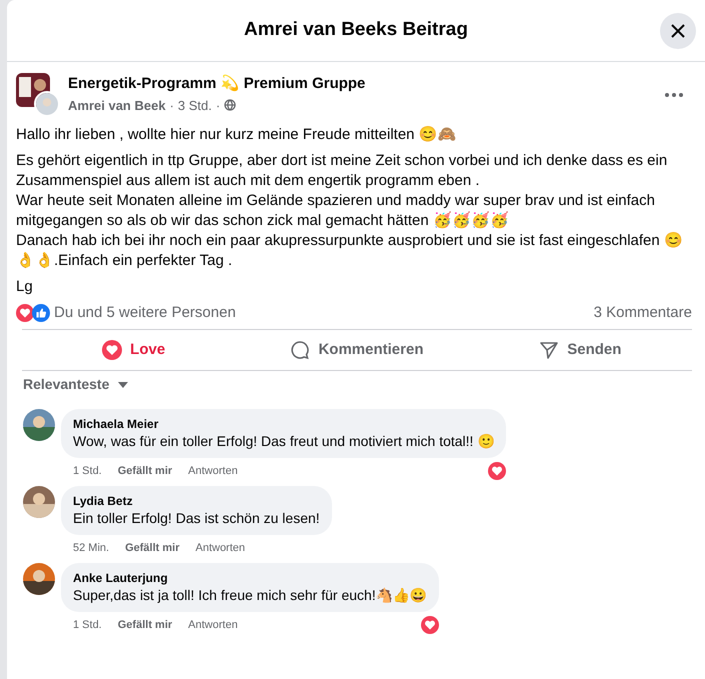  I want to click on comment-text: Ein toller Erfolg! Das ist schön zu lesen!, so click(196, 518).